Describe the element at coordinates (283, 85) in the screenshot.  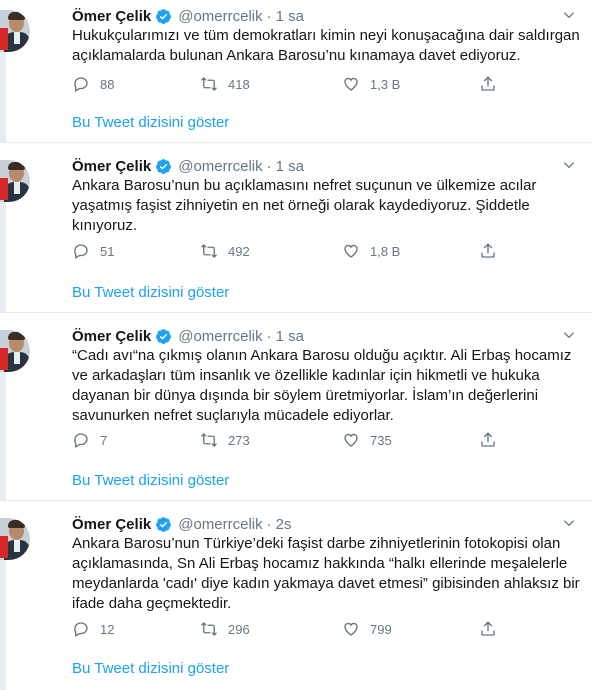
I see `tweet-actions: 88 418 1,3 B` at that location.